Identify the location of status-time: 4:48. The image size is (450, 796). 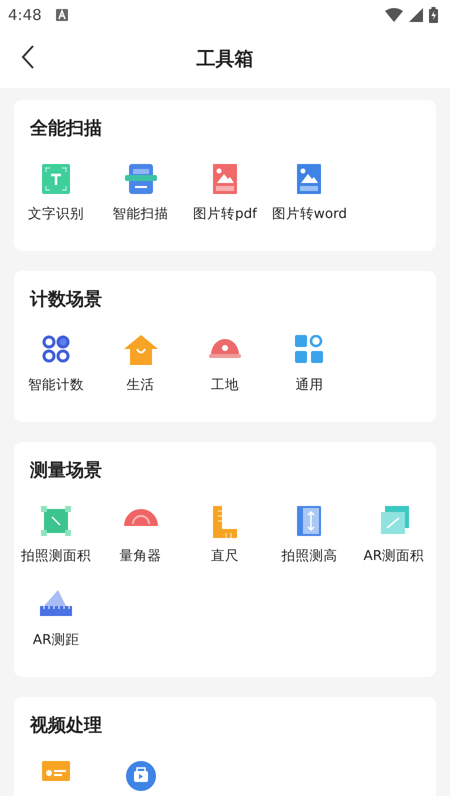
(25, 15).